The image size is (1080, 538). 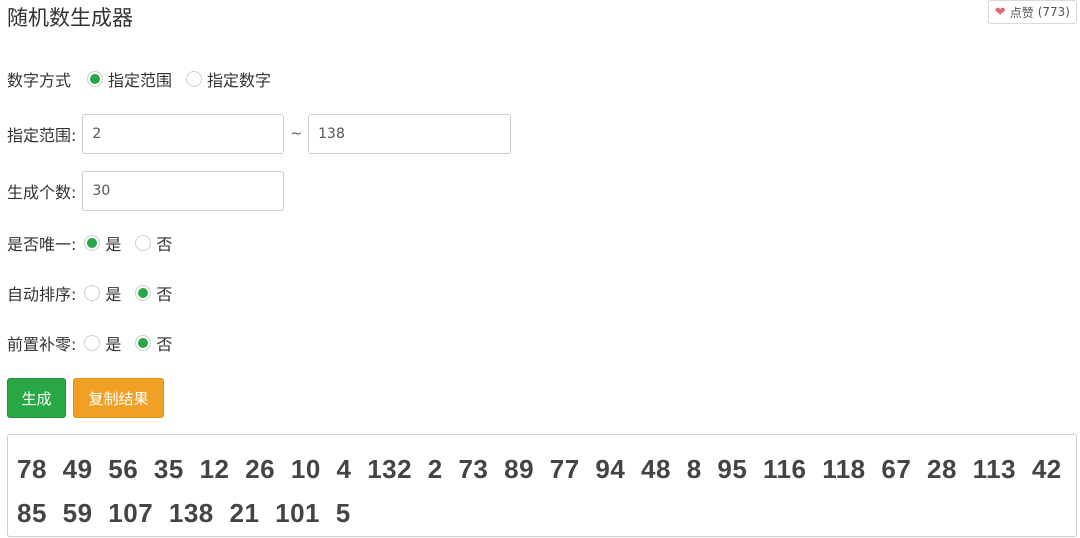 What do you see at coordinates (42, 192) in the screenshot?
I see `count-label: 生成个数:` at bounding box center [42, 192].